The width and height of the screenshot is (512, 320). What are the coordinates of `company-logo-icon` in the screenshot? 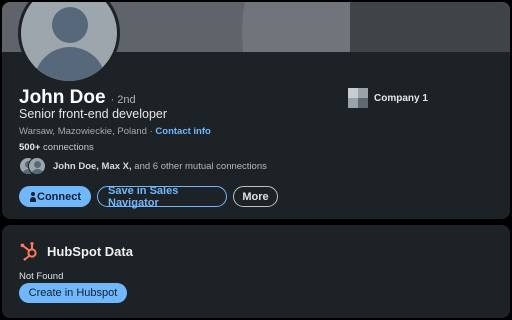 It's located at (358, 98).